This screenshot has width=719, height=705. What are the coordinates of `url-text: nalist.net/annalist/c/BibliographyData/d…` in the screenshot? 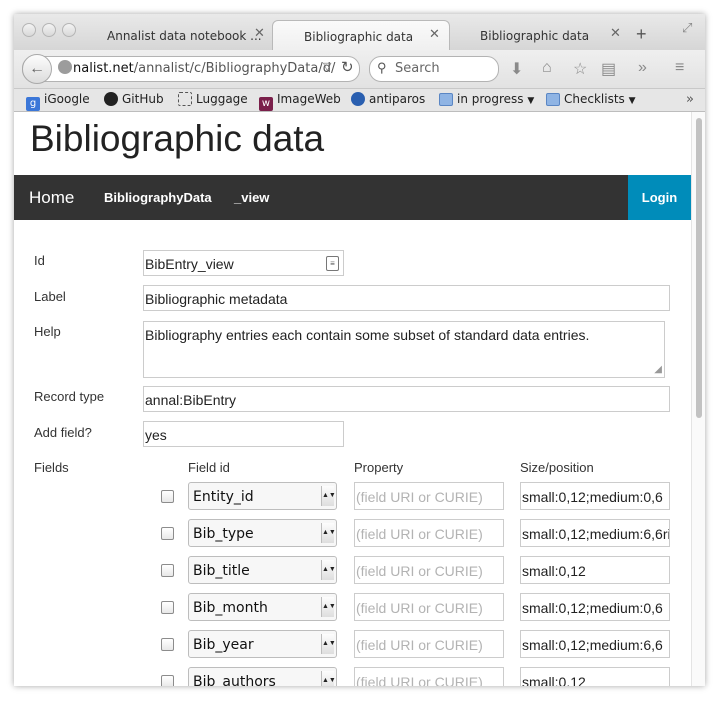 It's located at (204, 68).